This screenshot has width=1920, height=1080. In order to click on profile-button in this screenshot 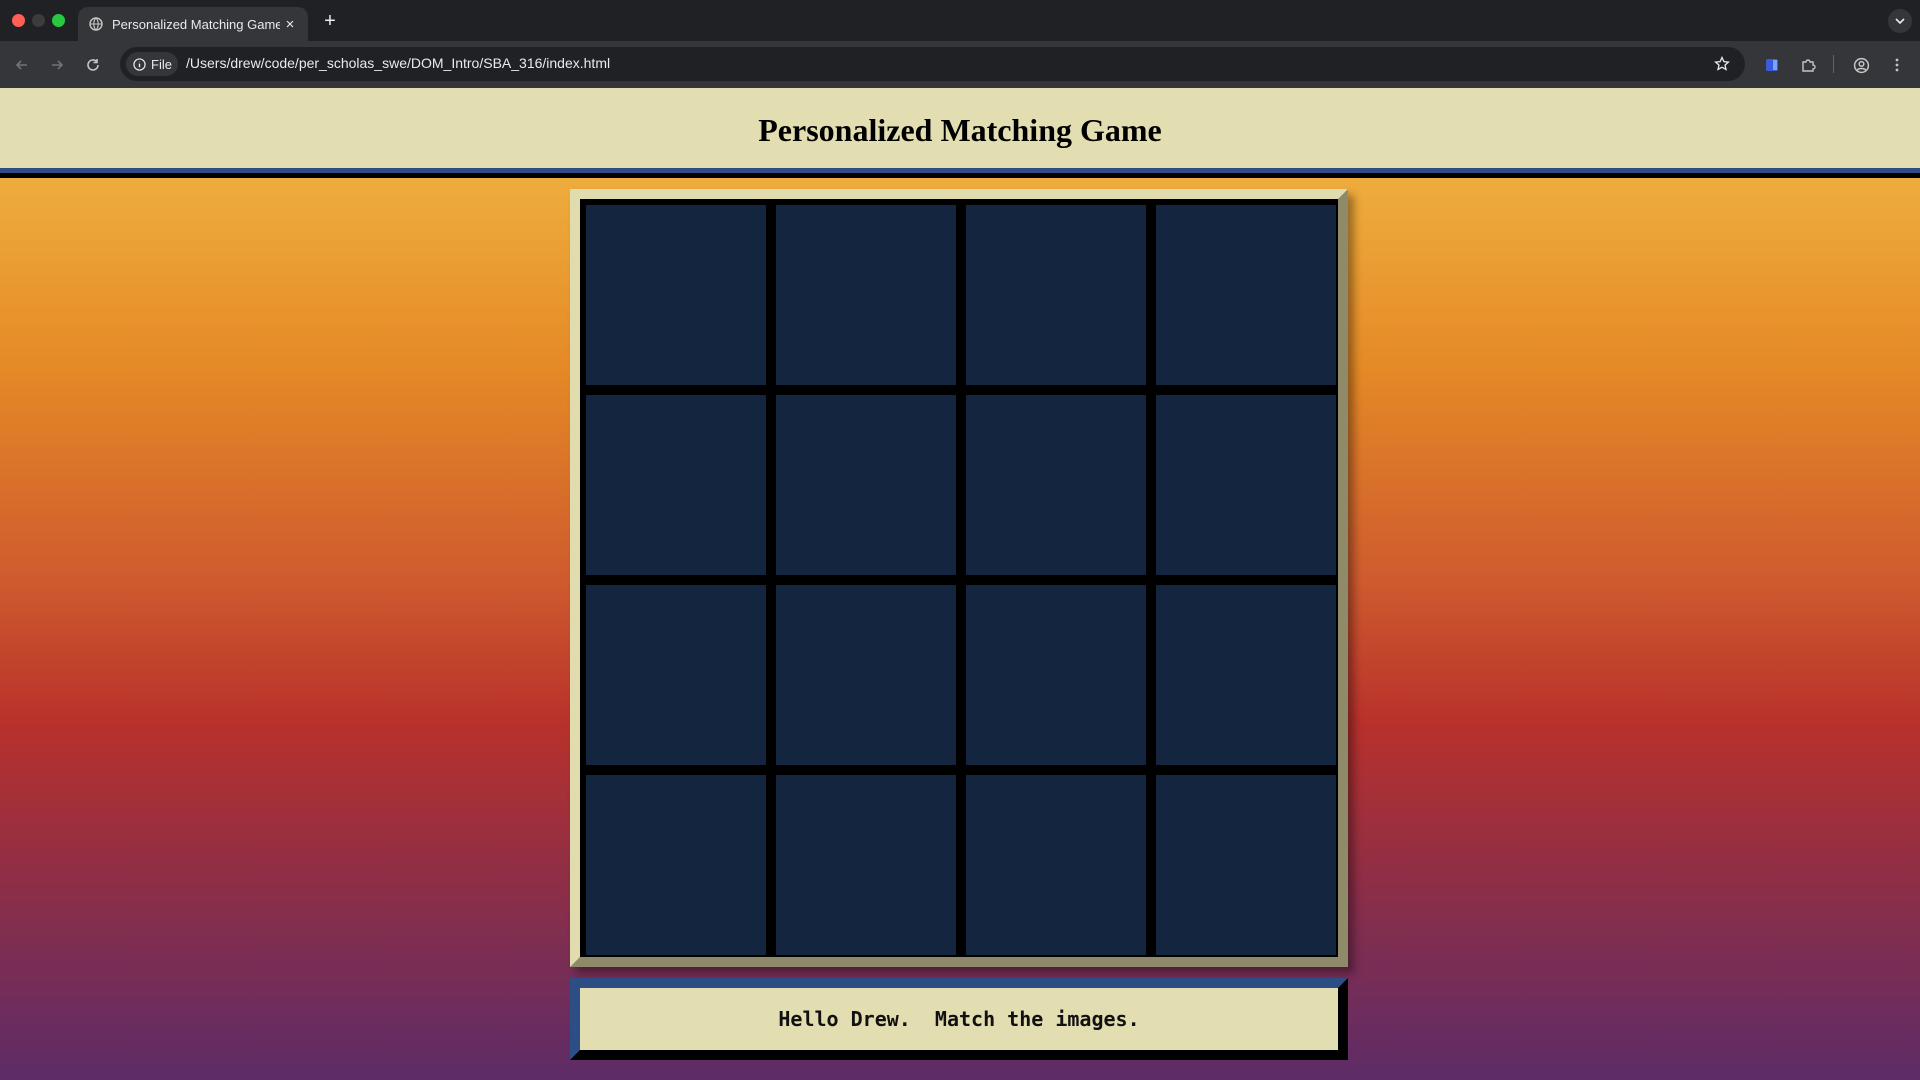, I will do `click(1861, 65)`.